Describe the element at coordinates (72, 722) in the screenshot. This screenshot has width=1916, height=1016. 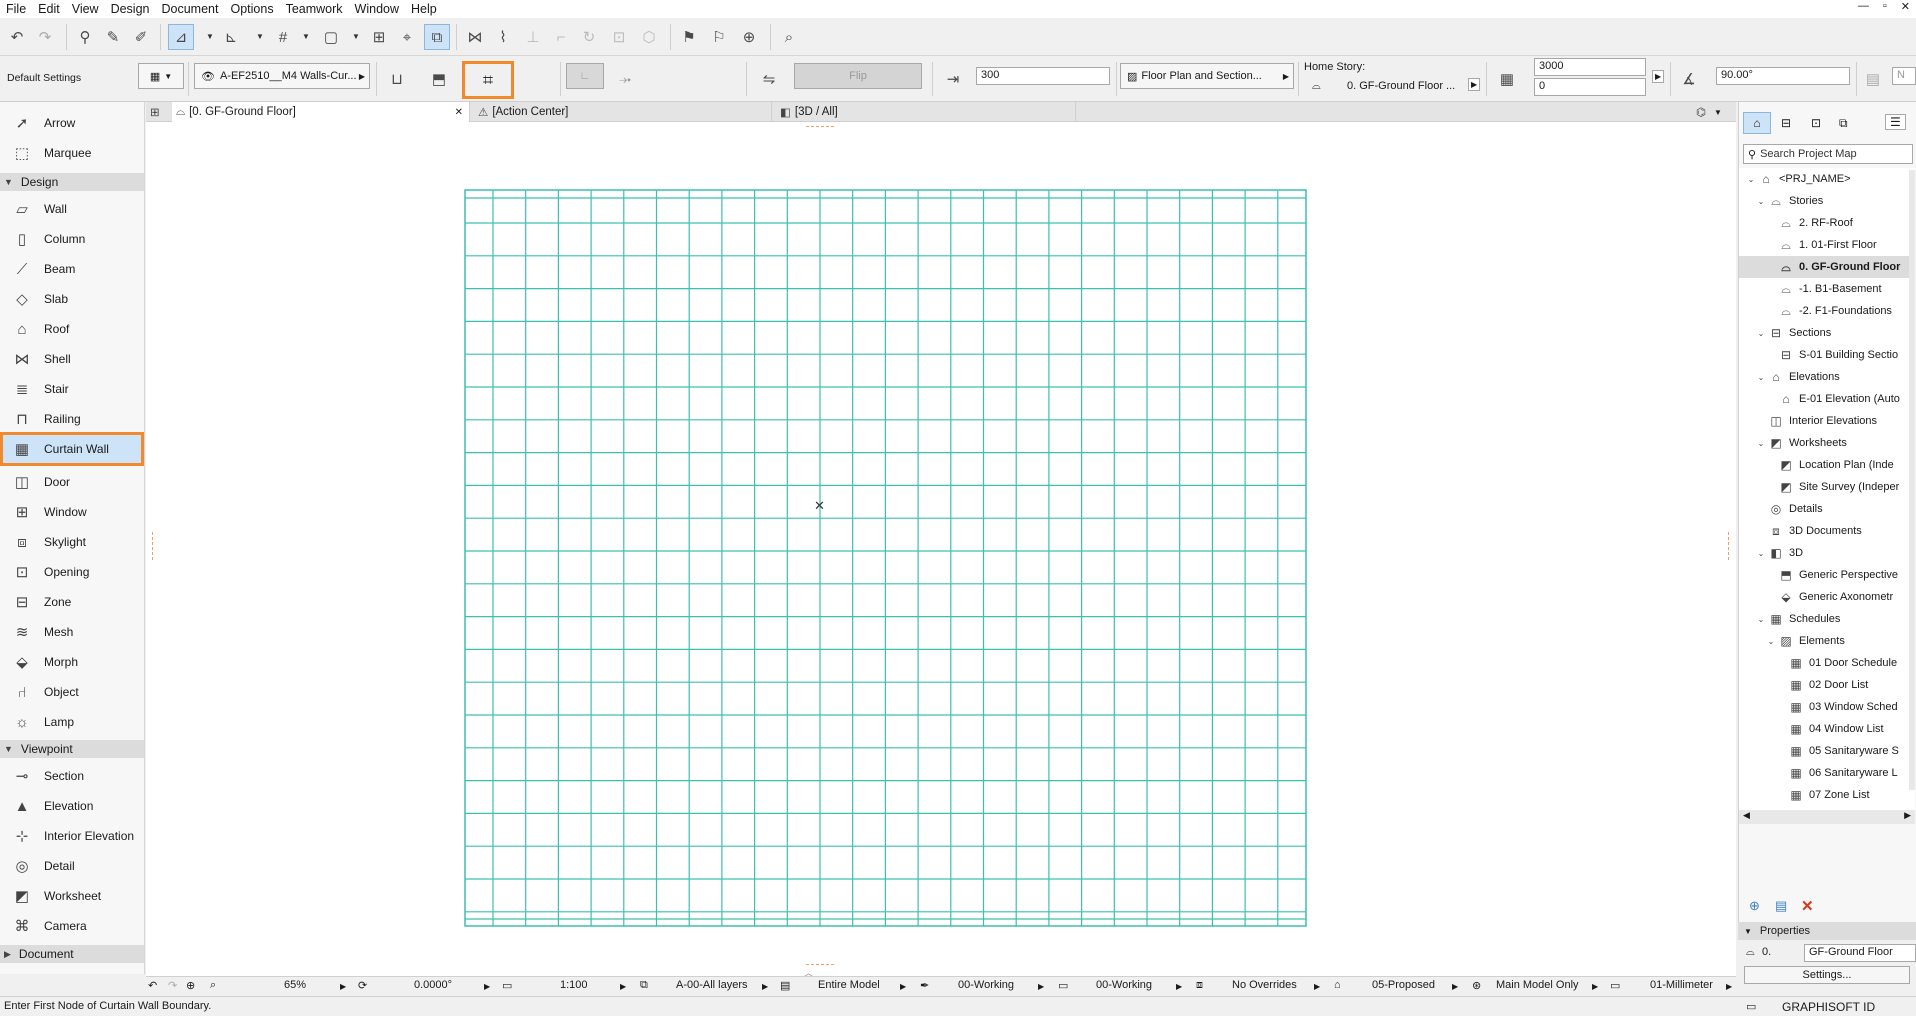
I see `tool-lamp: ☼ Lamp` at that location.